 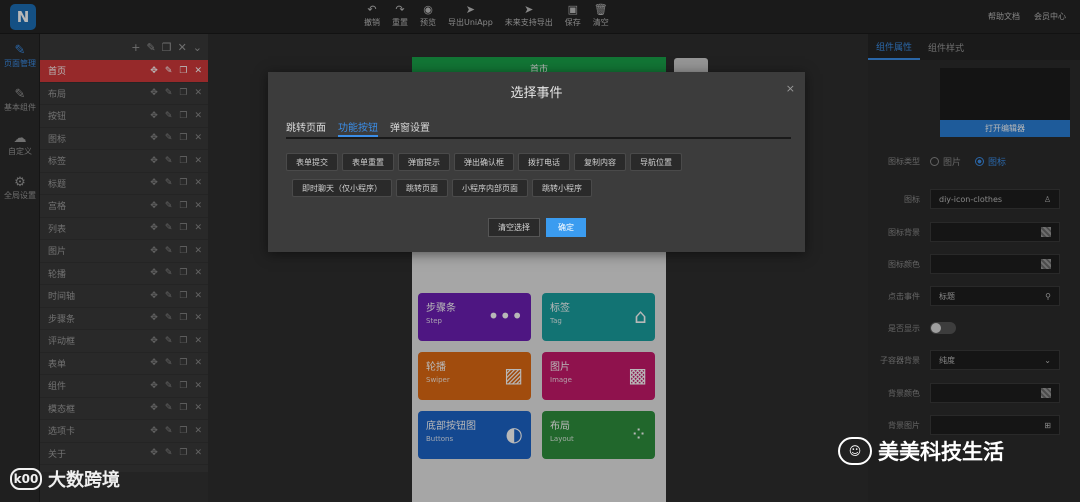 What do you see at coordinates (368, 162) in the screenshot?
I see `event-option-button: 表单重置` at bounding box center [368, 162].